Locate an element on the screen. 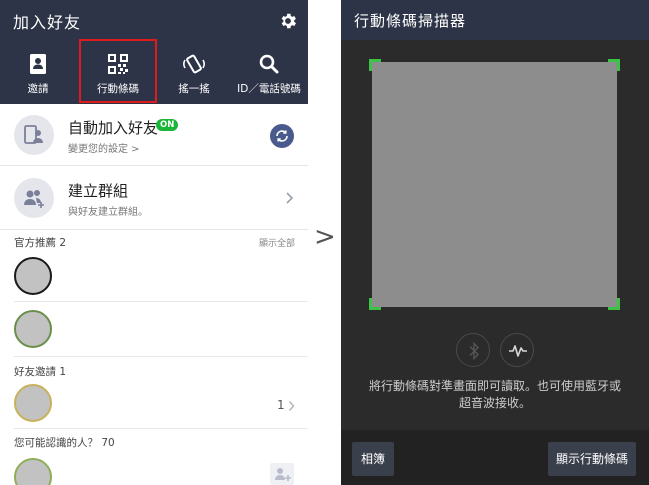  add-friend-button is located at coordinates (282, 474).